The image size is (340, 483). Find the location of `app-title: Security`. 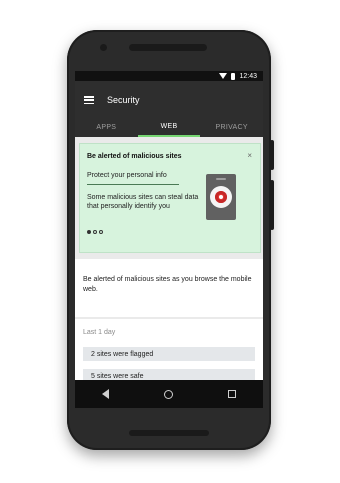

app-title: Security is located at coordinates (123, 100).